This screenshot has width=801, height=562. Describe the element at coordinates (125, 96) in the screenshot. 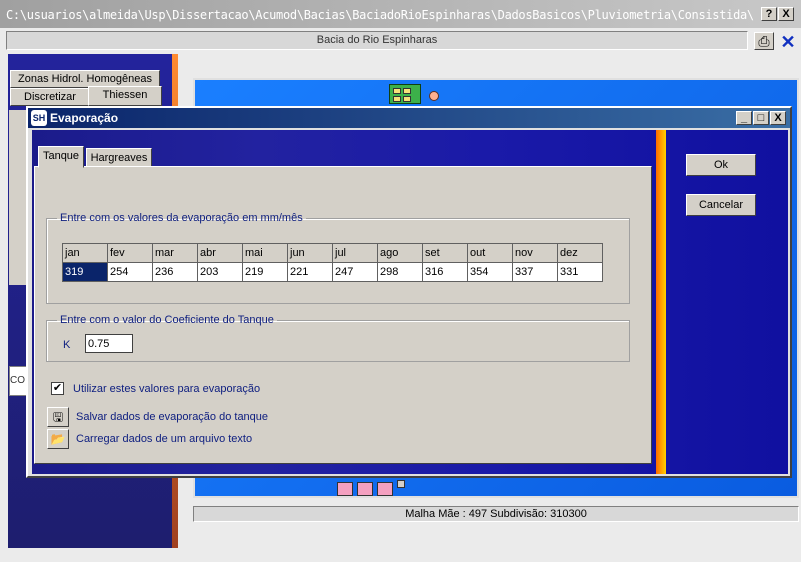

I see `tab-thiessen: Thiessen` at that location.